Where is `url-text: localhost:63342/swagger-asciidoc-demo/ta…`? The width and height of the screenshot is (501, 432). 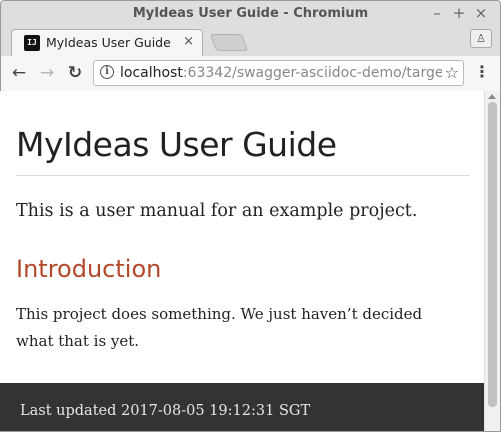
url-text: localhost:63342/swagger-asciidoc-demo/ta… is located at coordinates (284, 73).